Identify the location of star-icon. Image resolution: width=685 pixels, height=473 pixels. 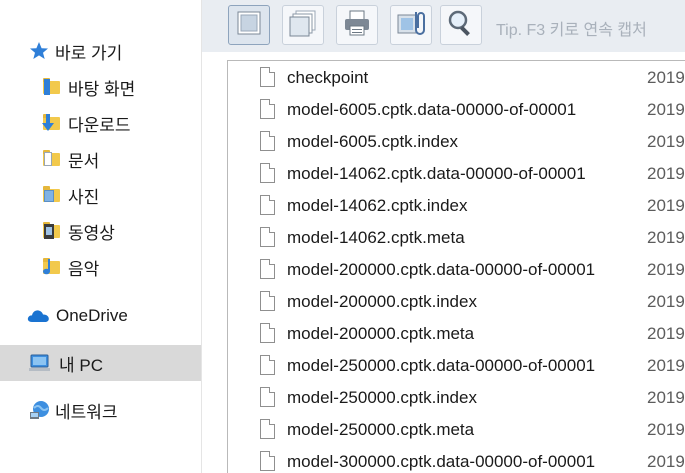
(39, 51).